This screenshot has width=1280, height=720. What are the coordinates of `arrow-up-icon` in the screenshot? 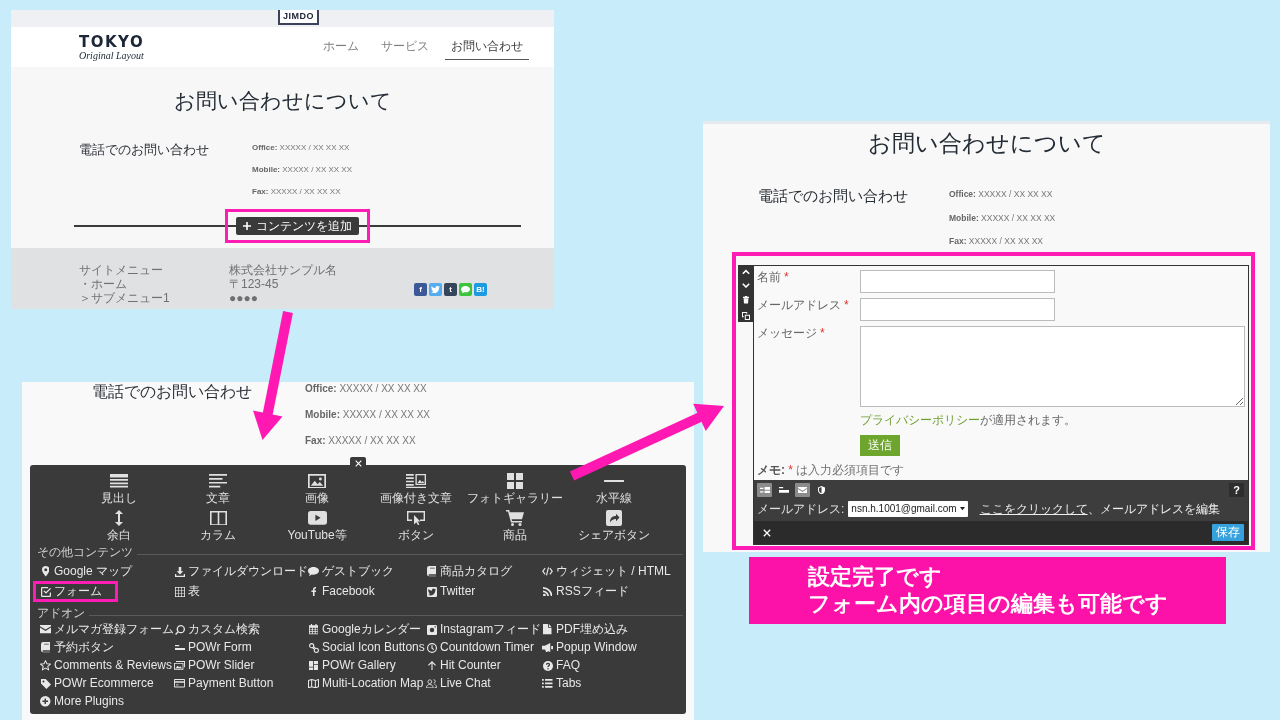 It's located at (431, 665).